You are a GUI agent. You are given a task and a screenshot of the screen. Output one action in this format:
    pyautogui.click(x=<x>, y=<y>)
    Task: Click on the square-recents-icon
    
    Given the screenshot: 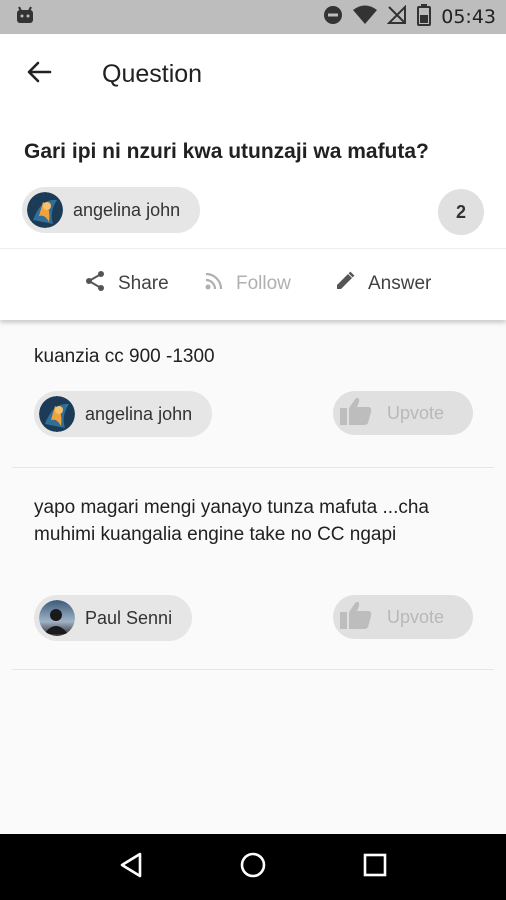 What is the action you would take?
    pyautogui.click(x=375, y=867)
    